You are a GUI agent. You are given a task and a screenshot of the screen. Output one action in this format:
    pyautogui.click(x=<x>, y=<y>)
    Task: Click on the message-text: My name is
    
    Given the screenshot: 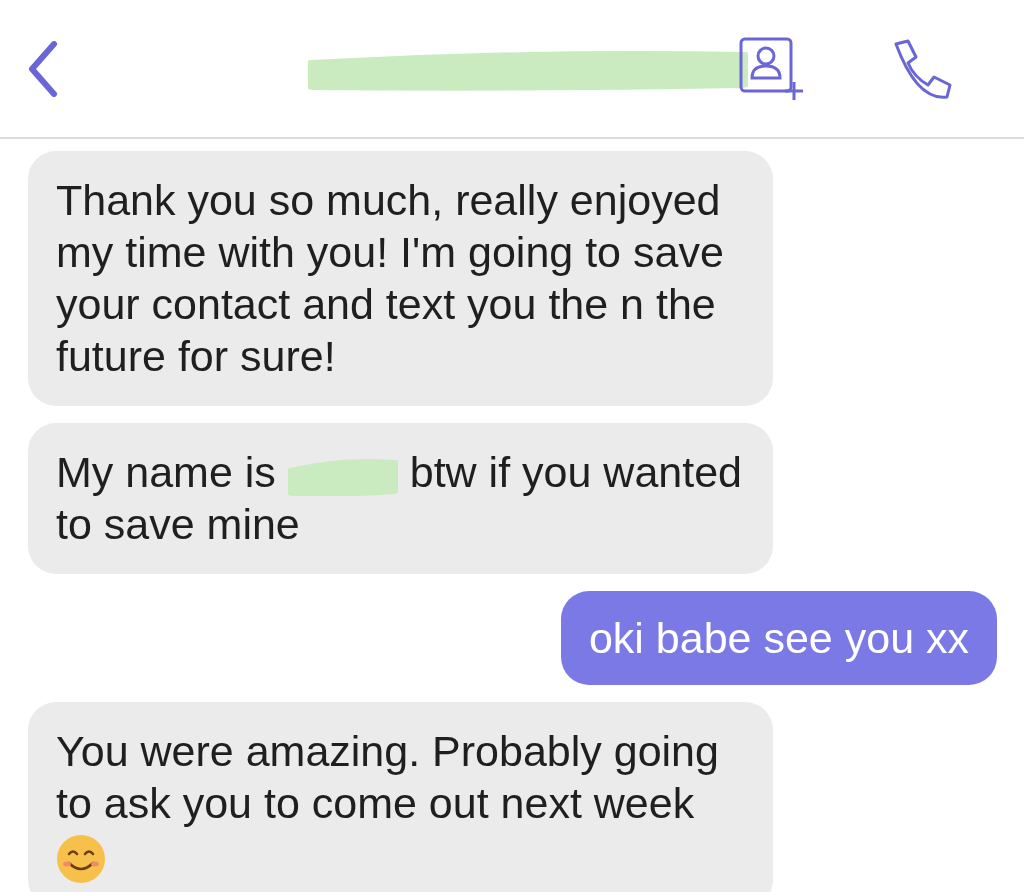 What is the action you would take?
    pyautogui.click(x=166, y=472)
    